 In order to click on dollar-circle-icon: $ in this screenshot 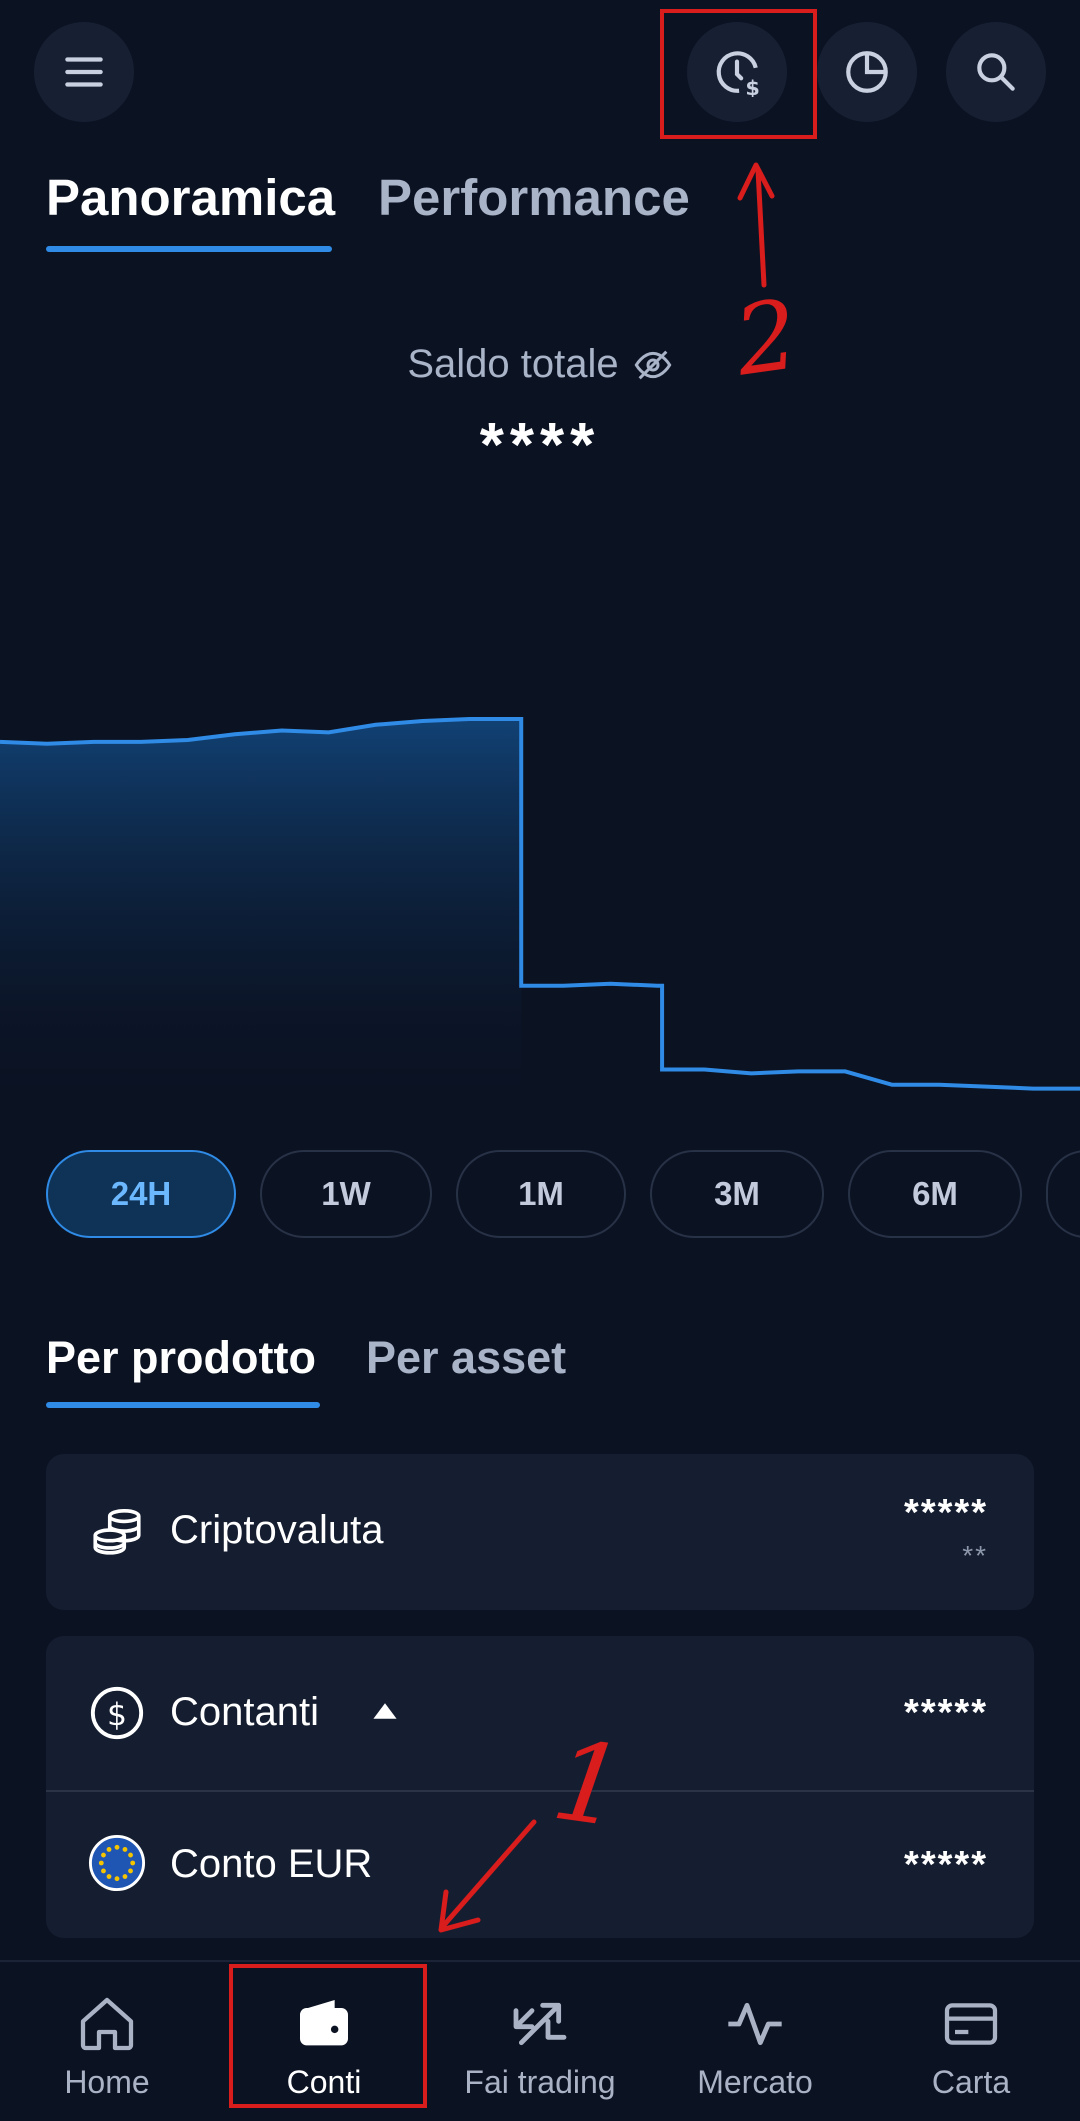, I will do `click(117, 1713)`.